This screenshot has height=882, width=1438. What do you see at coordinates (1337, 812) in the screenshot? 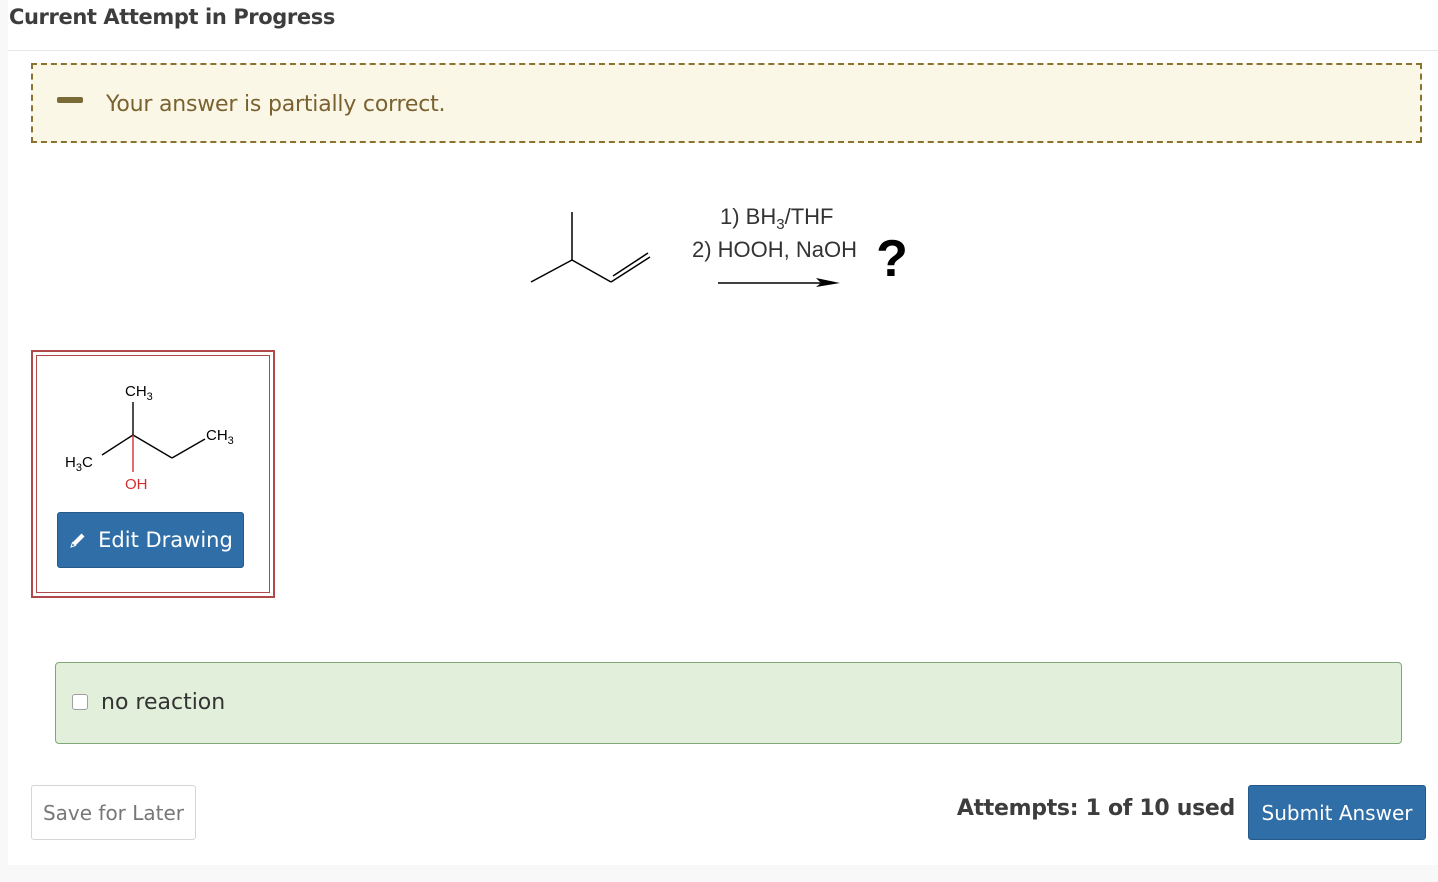
I see `submit-answer-button: Submit Answer` at bounding box center [1337, 812].